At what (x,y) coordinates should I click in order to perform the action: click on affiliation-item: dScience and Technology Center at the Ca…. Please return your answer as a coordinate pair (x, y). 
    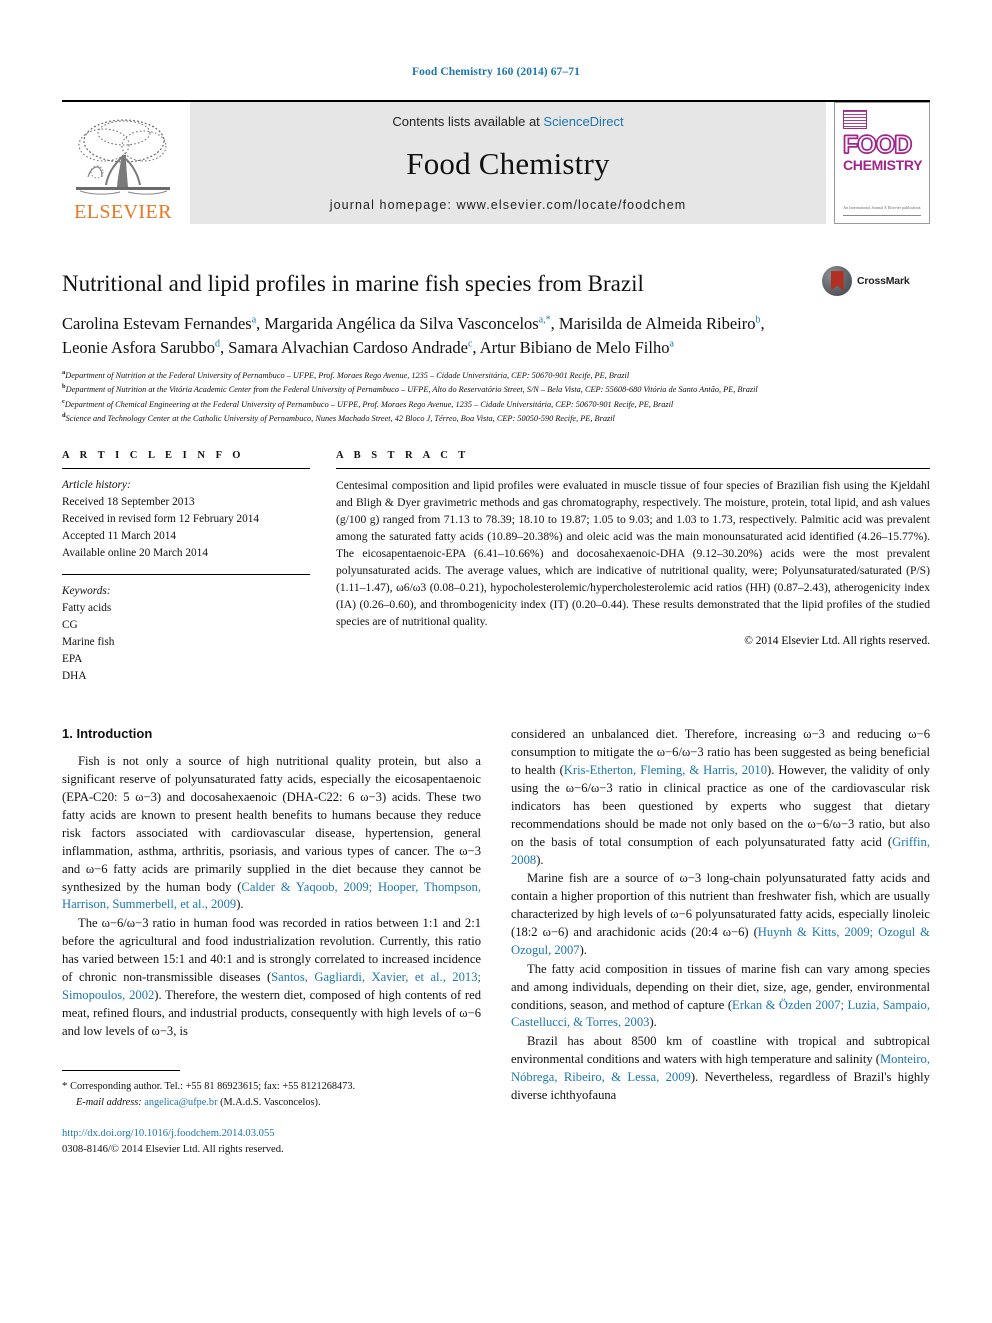
    Looking at the image, I should click on (496, 418).